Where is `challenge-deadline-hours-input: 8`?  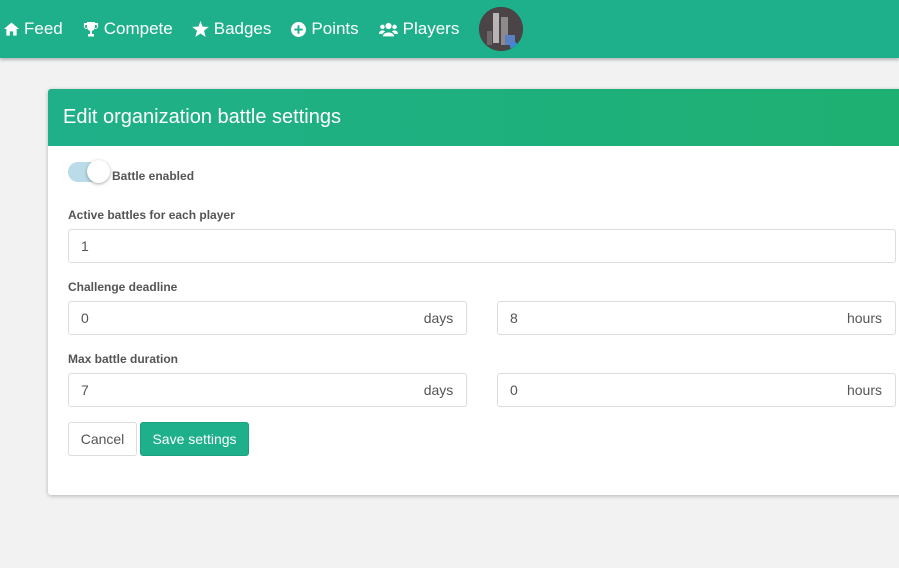
challenge-deadline-hours-input: 8 is located at coordinates (666, 318).